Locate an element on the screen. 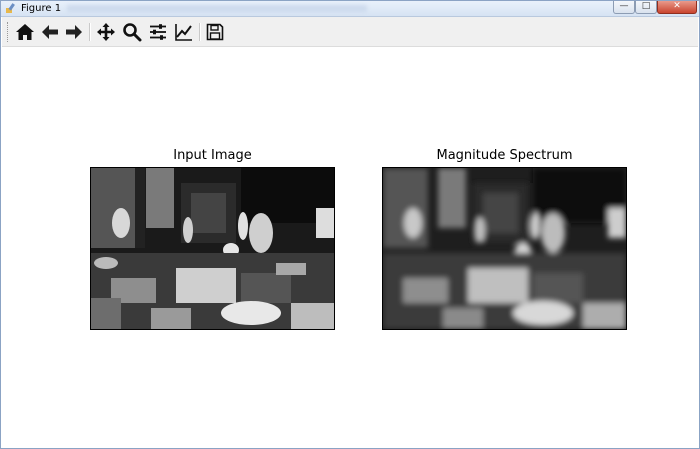  right-axes-title: Magnitude Spectrum is located at coordinates (504, 155).